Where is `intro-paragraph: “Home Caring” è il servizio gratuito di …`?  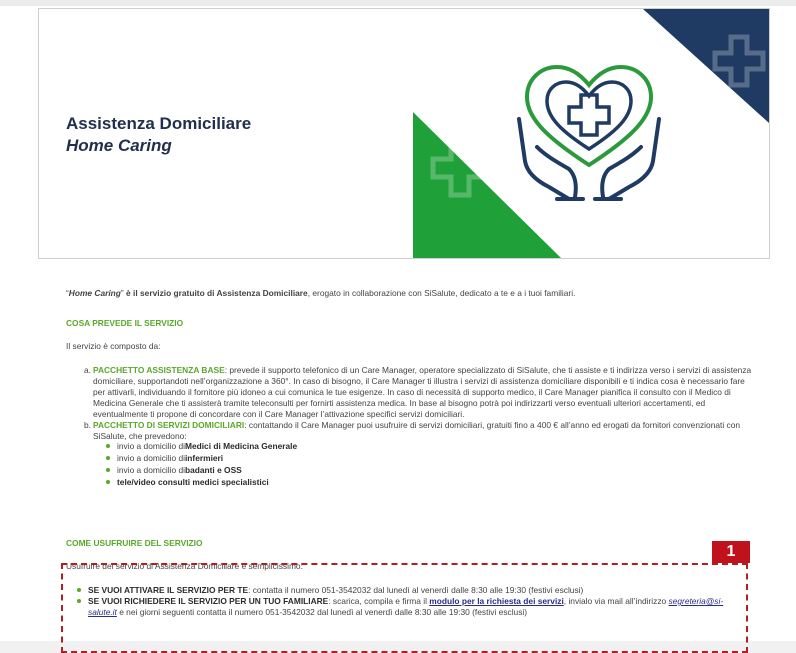
intro-paragraph: “Home Caring” è il servizio gratuito di … is located at coordinates (320, 293).